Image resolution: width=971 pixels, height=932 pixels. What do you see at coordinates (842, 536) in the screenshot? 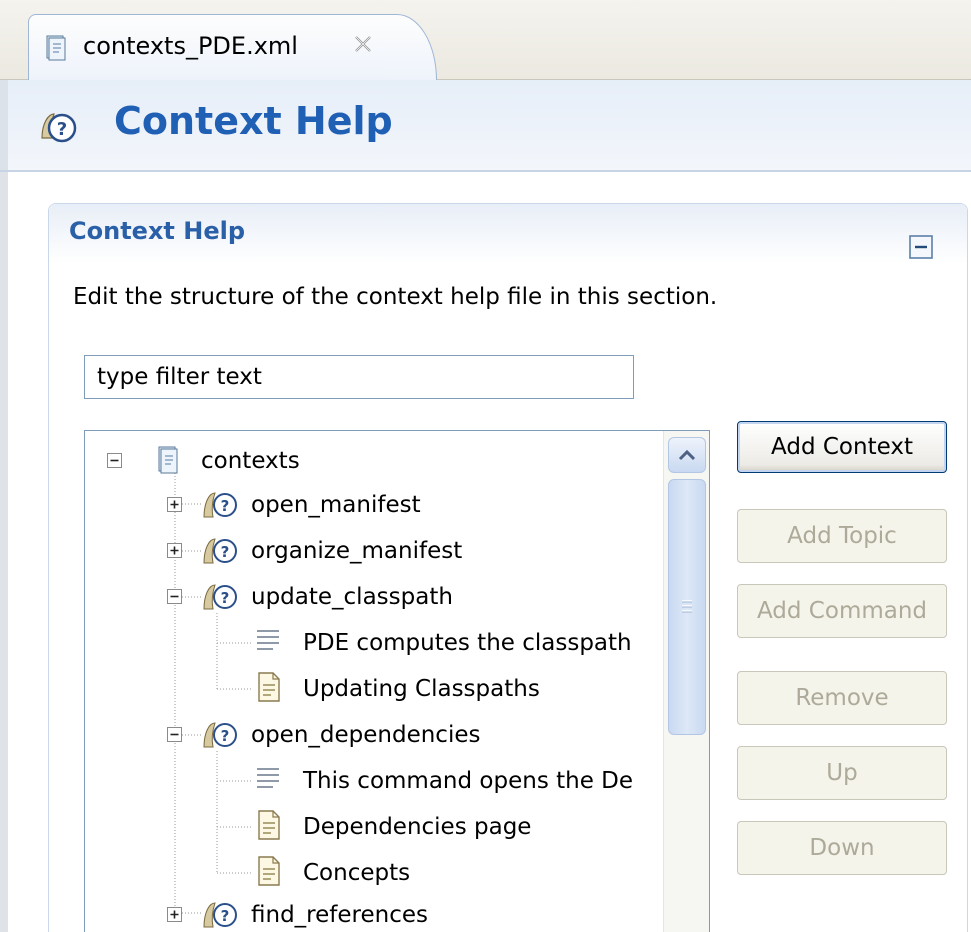
I see `add-topic-button: Add Topic` at bounding box center [842, 536].